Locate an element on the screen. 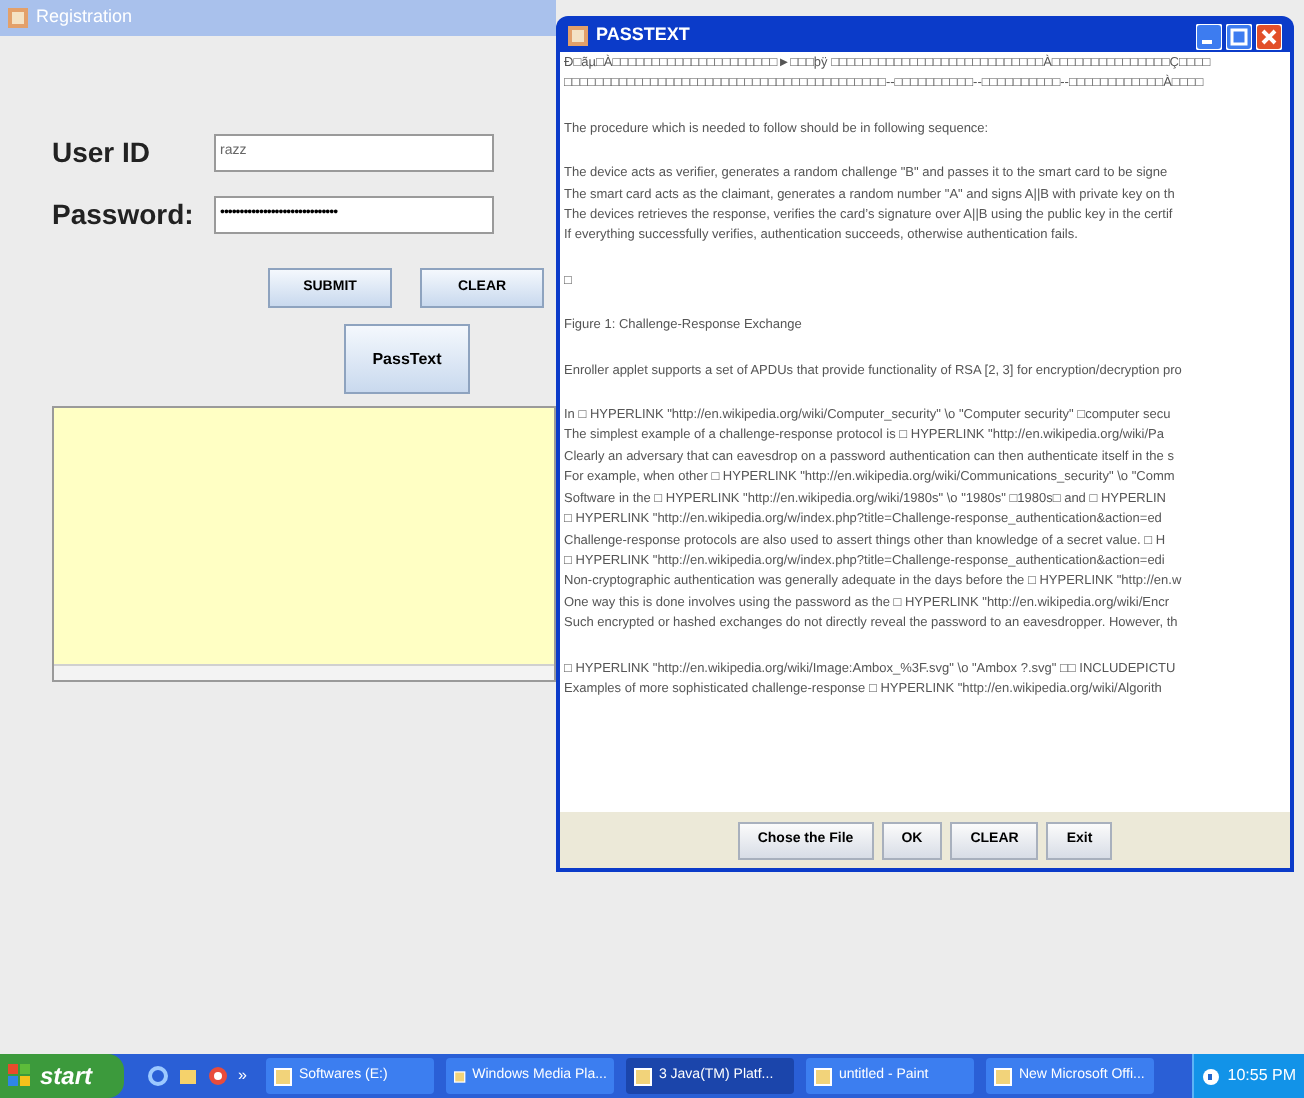  close-icon is located at coordinates (1269, 36).